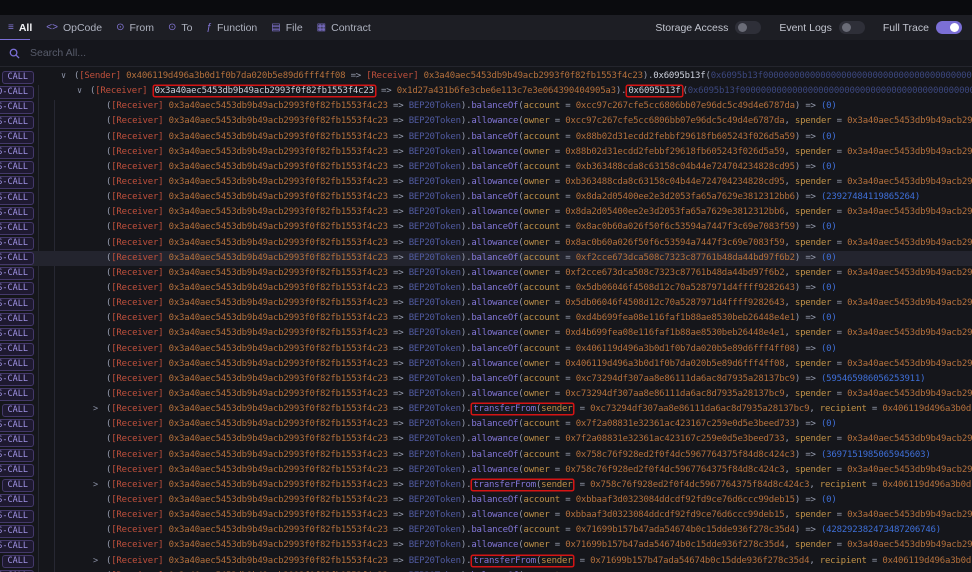  I want to click on tab-function: ƒ Function, so click(231, 28).